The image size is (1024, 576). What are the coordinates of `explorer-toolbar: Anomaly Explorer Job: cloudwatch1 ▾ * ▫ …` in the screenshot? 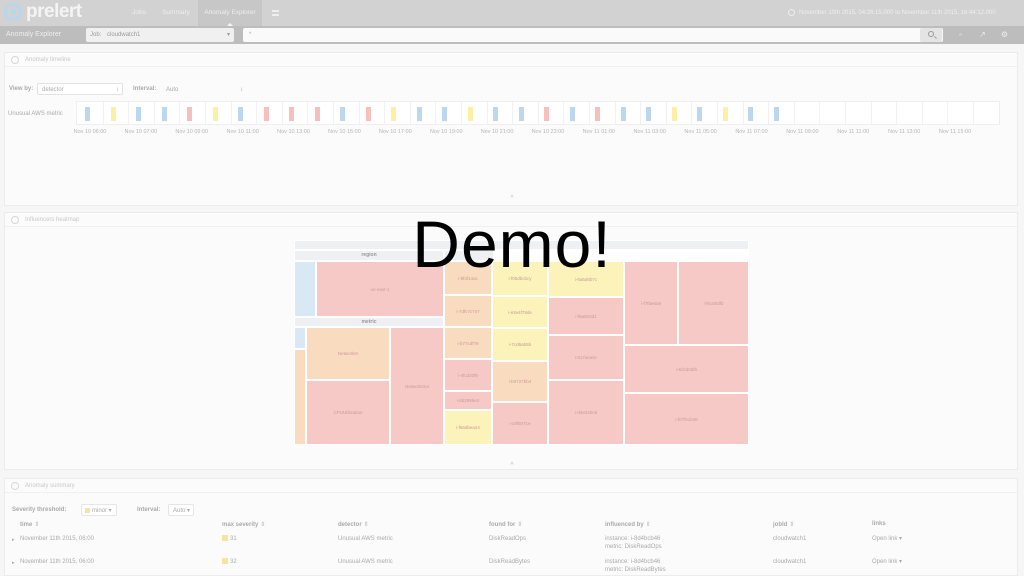 It's located at (512, 35).